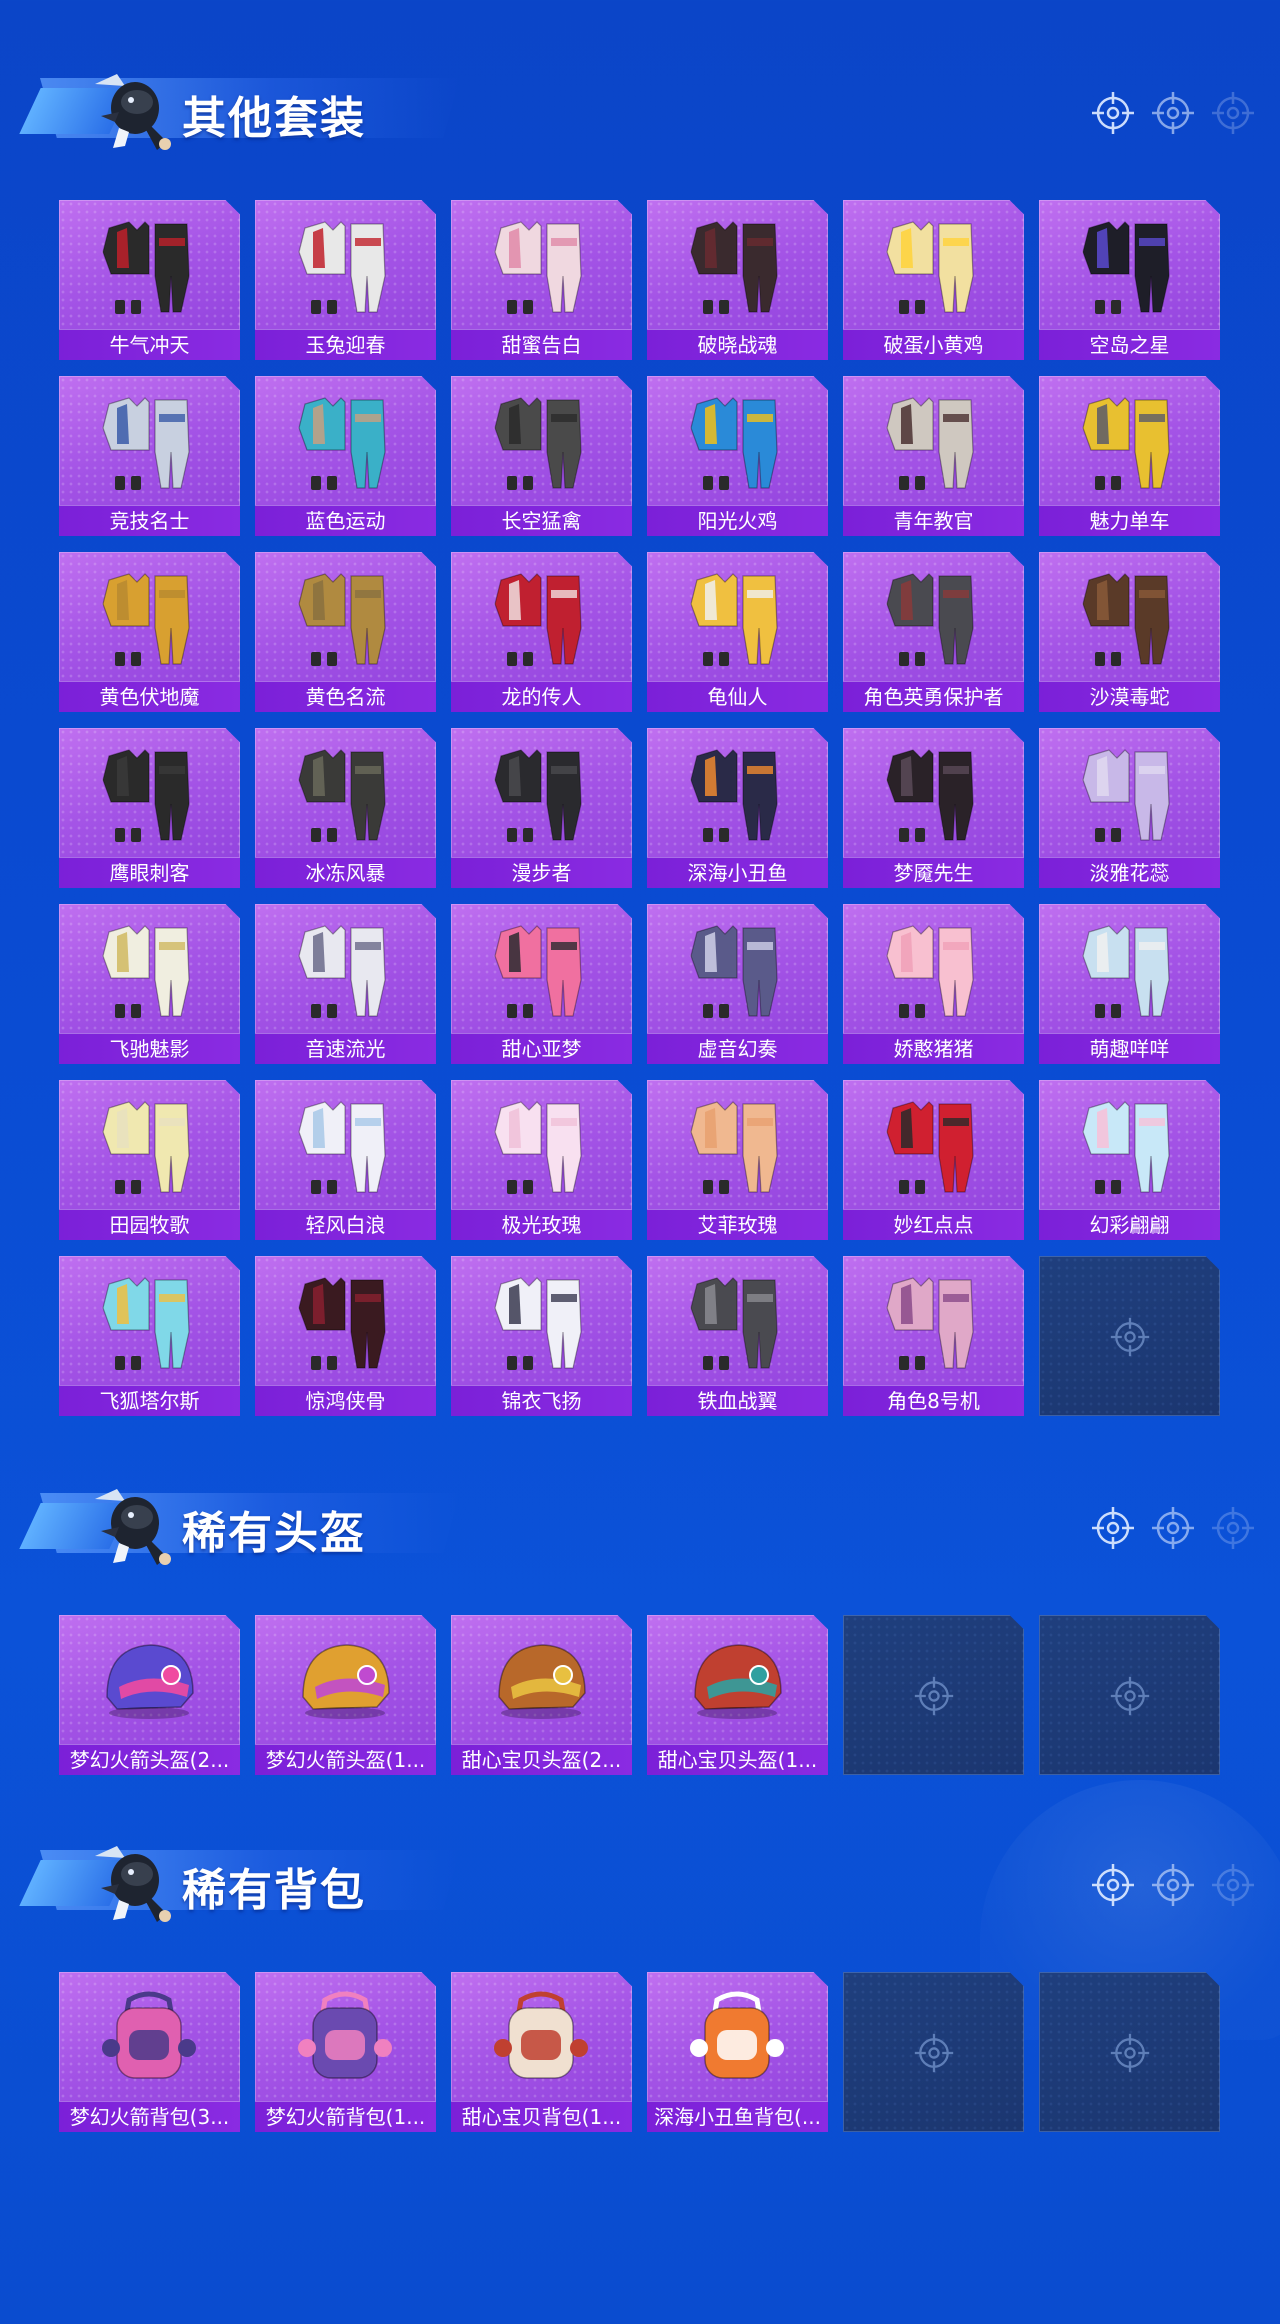  What do you see at coordinates (1129, 1160) in the screenshot?
I see `item-card: 幻彩翩翩` at bounding box center [1129, 1160].